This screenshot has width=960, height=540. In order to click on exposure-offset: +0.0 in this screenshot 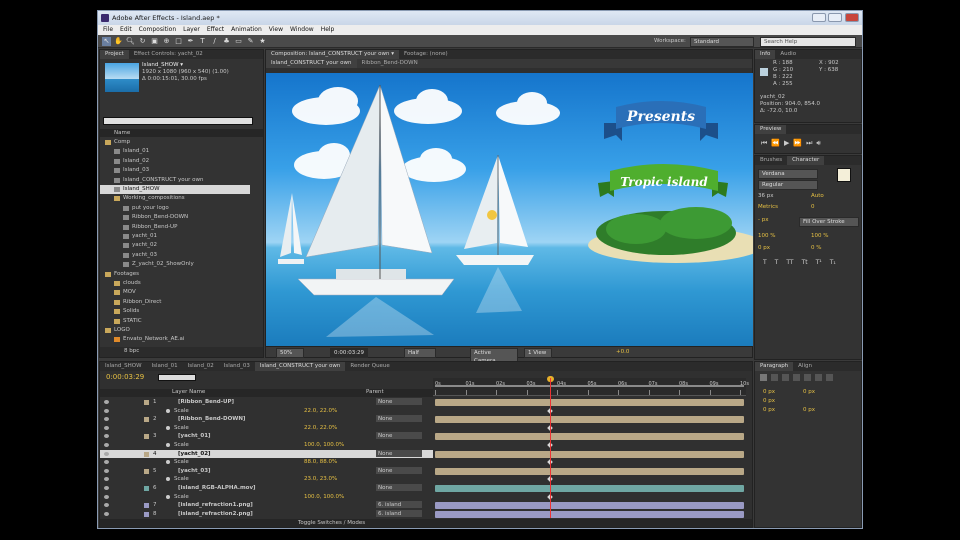, I will do `click(622, 352)`.